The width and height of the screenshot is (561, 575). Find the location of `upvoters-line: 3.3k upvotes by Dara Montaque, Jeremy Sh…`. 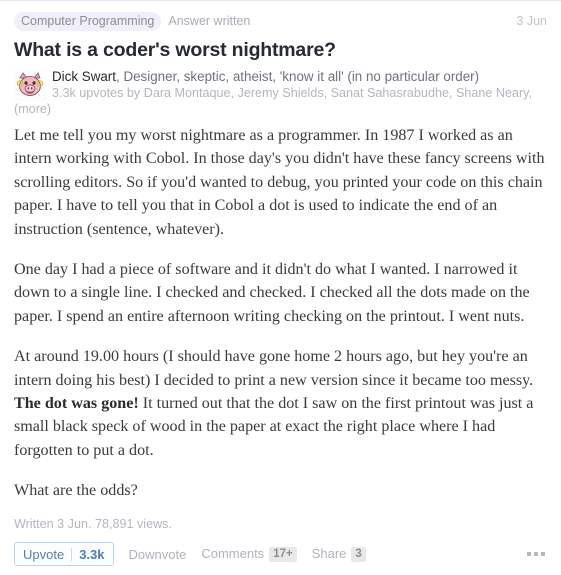

upvoters-line: 3.3k upvotes by Dara Montaque, Jeremy Sh… is located at coordinates (280, 101).